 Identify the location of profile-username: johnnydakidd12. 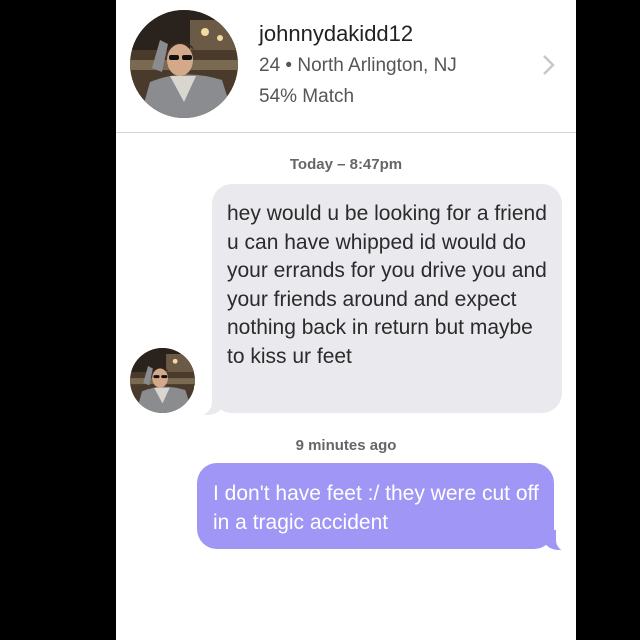
(336, 33).